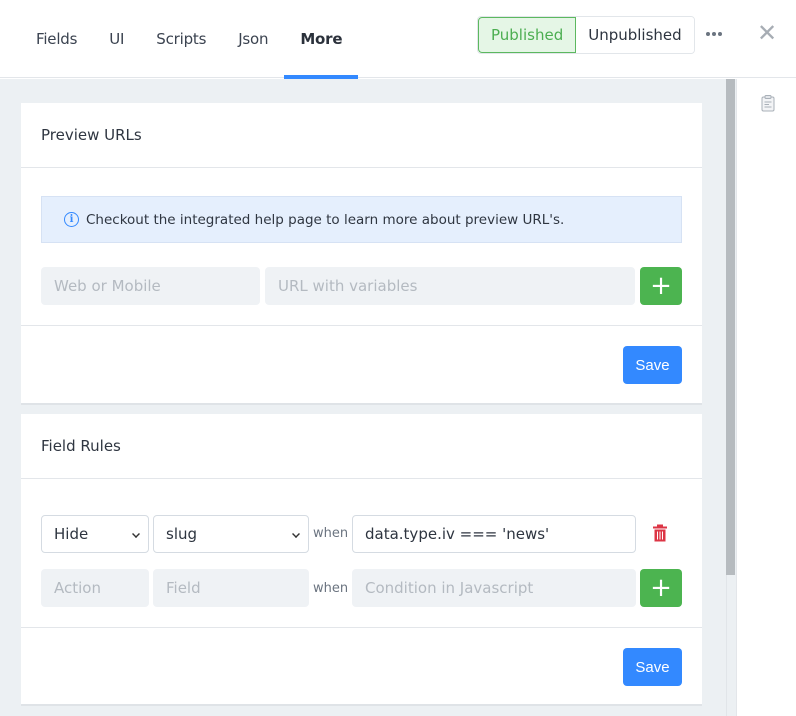 This screenshot has width=796, height=716. Describe the element at coordinates (71, 219) in the screenshot. I see `info-icon: i` at that location.